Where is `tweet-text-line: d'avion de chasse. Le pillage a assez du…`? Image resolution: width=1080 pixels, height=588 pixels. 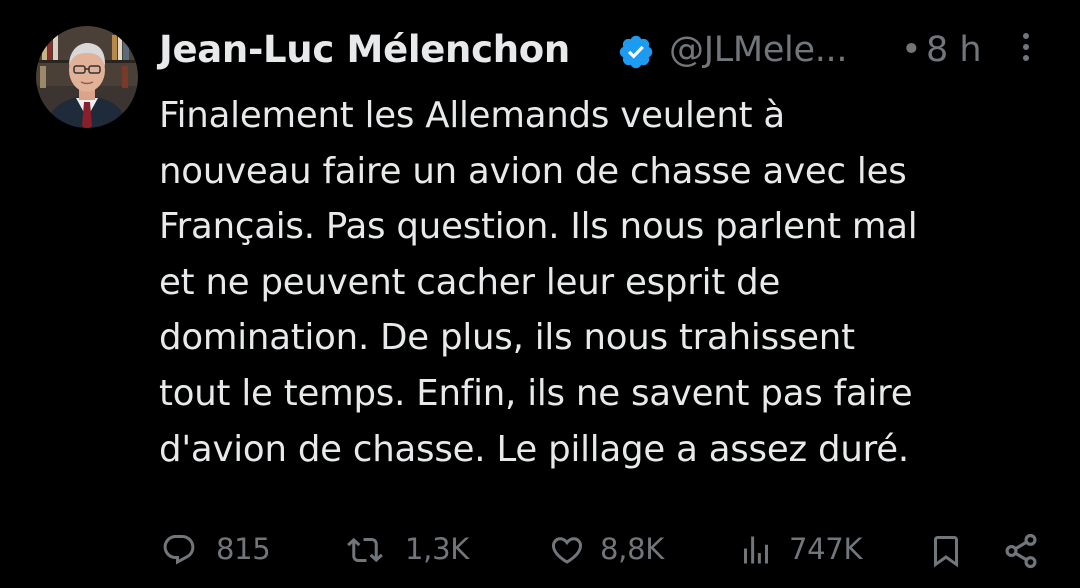 tweet-text-line: d'avion de chasse. Le pillage a assez du… is located at coordinates (534, 449).